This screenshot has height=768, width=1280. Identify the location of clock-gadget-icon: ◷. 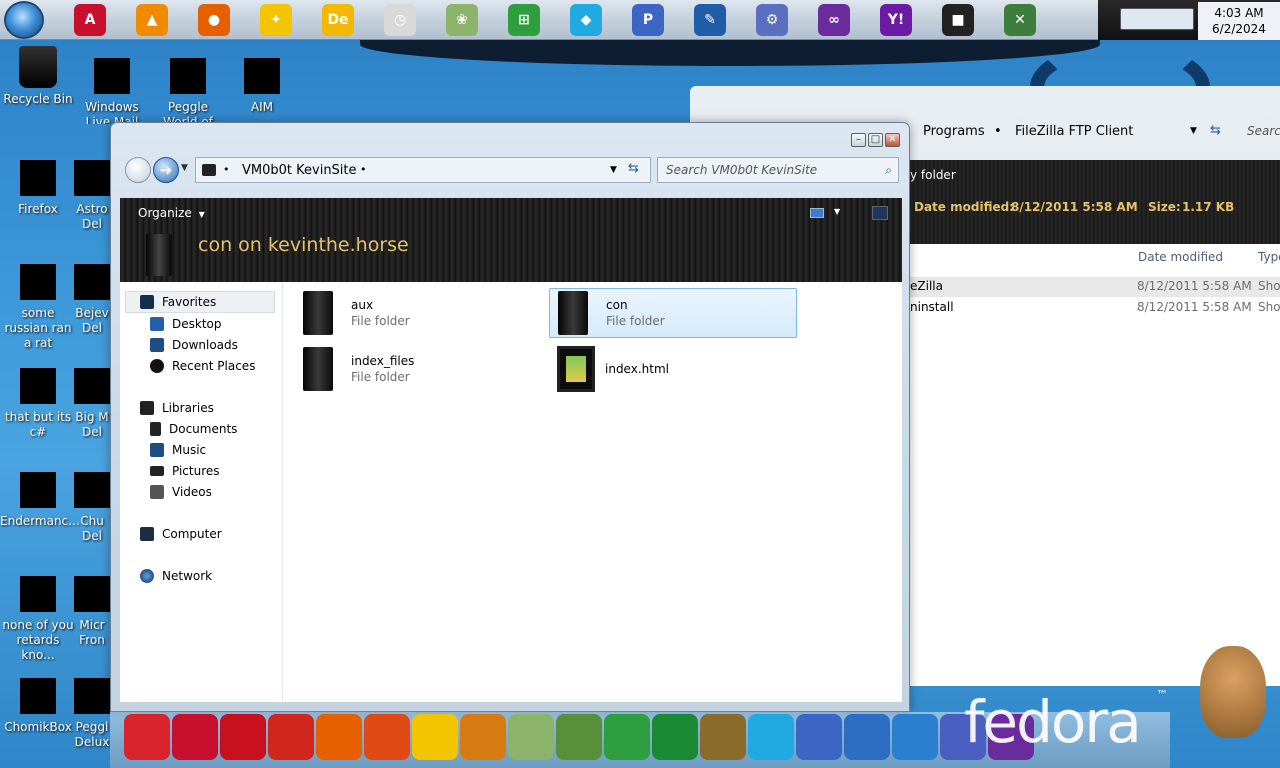
(400, 20).